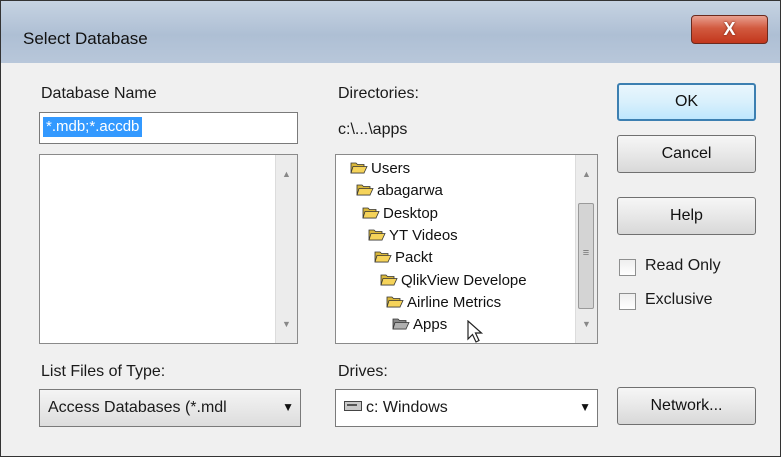 The height and width of the screenshot is (457, 781). I want to click on database-name-value: *.mdb;*.accdb, so click(93, 127).